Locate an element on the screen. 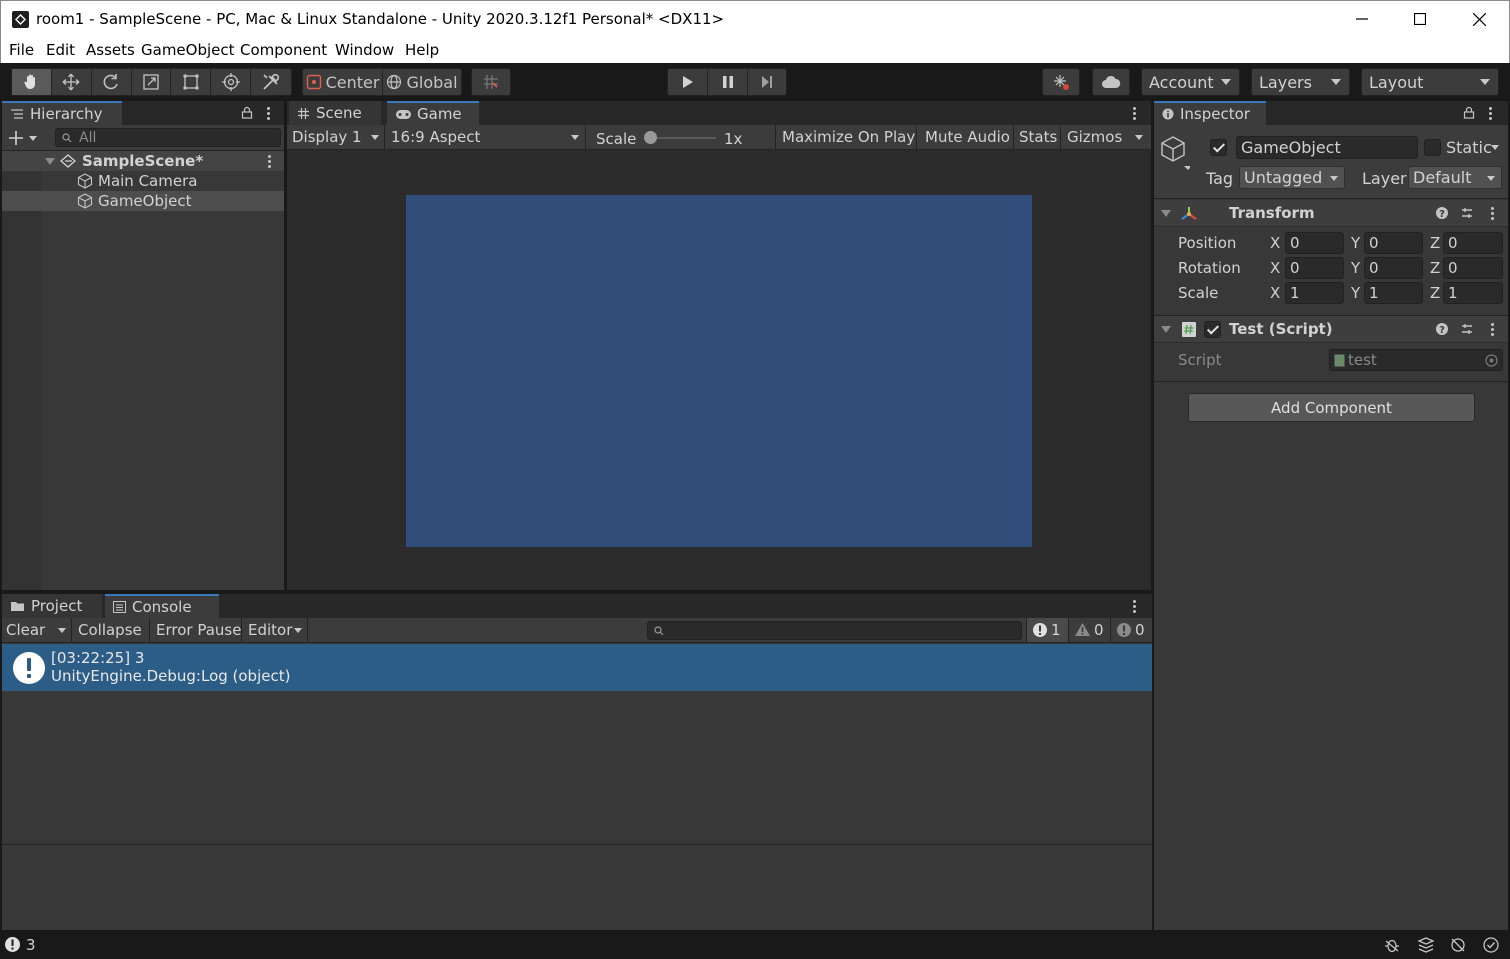 Image resolution: width=1510 pixels, height=959 pixels. menu-gameobject: GameObject is located at coordinates (188, 50).